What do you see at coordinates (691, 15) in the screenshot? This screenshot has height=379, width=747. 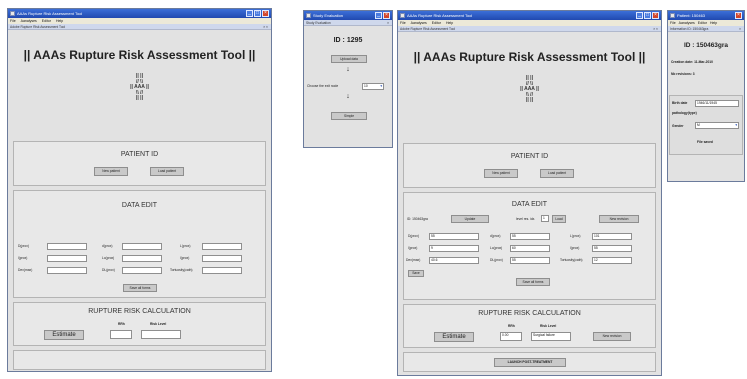 I see `side-window-title: Patient: 150463` at bounding box center [691, 15].